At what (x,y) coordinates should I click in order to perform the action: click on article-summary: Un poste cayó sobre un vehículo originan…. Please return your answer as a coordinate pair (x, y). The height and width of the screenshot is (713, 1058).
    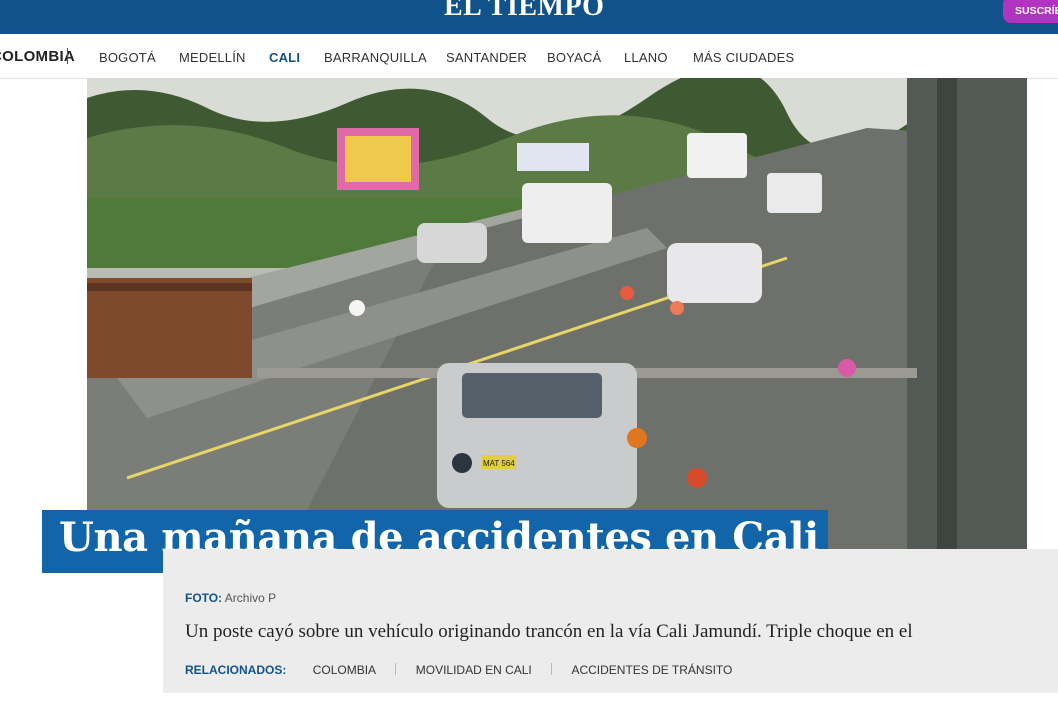
    Looking at the image, I should click on (549, 631).